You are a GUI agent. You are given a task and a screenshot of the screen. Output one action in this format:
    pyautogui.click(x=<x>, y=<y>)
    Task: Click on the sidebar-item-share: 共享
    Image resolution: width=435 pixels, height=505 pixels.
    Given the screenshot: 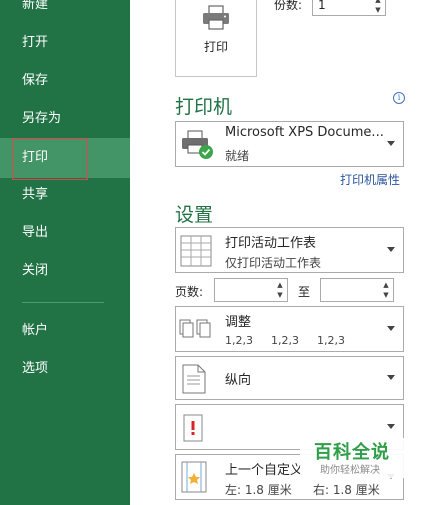 What is the action you would take?
    pyautogui.click(x=65, y=195)
    